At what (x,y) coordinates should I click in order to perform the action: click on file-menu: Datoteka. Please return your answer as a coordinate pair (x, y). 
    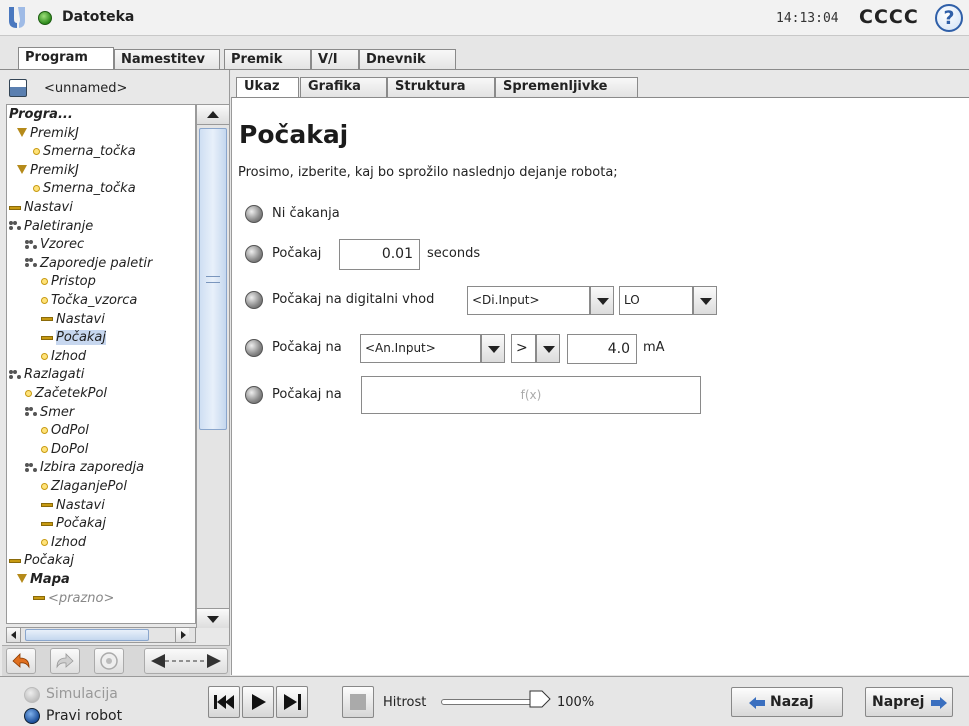
    Looking at the image, I should click on (98, 17).